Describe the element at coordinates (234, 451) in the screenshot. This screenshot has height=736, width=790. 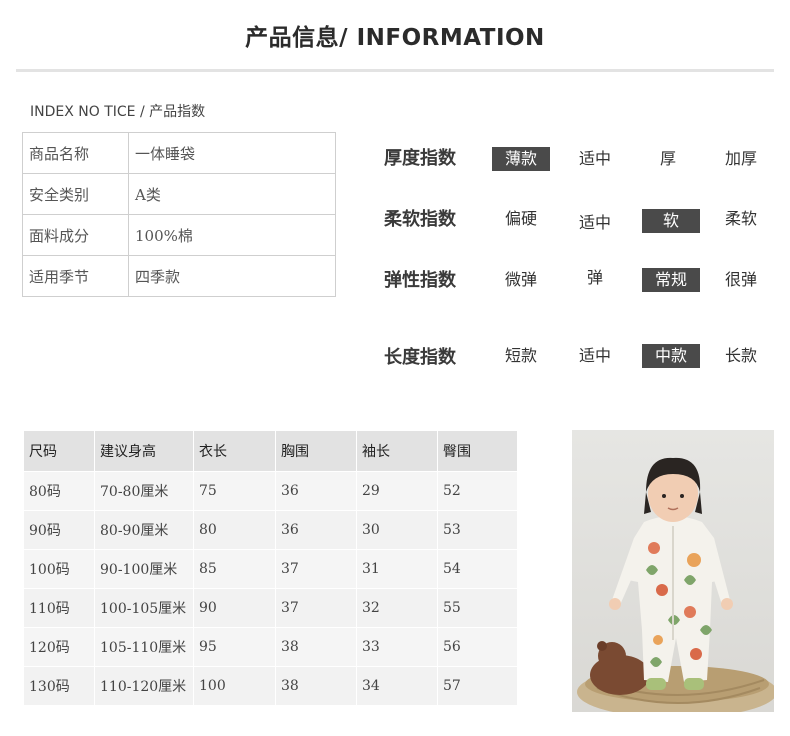
I see `size-header-cell: 衣长` at that location.